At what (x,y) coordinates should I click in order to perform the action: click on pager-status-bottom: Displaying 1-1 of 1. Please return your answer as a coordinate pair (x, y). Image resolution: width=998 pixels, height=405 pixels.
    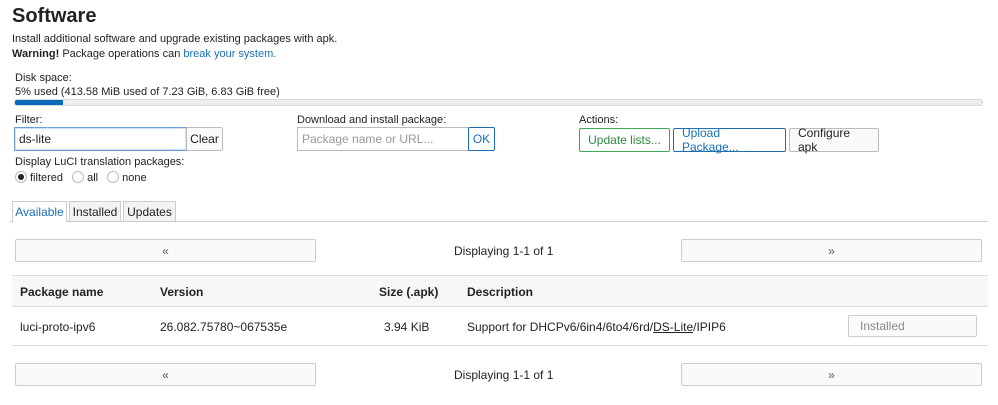
    Looking at the image, I should click on (504, 375).